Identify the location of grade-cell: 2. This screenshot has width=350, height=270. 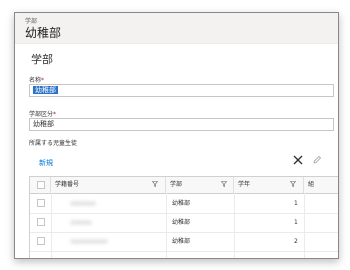
(296, 241).